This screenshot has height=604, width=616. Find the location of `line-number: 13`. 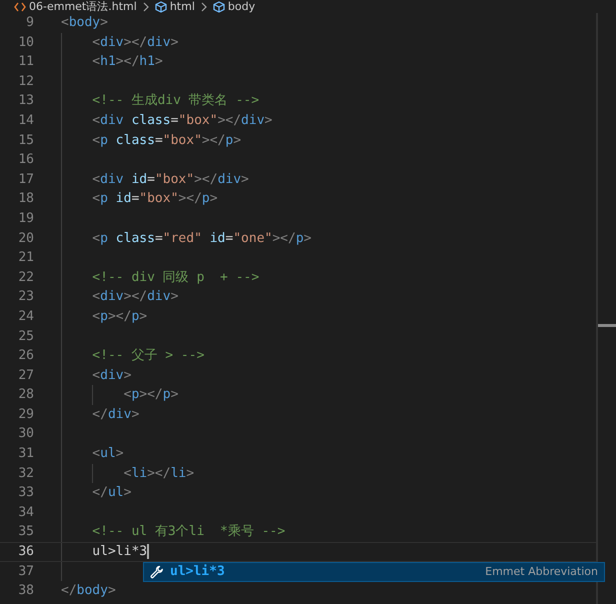

line-number: 13 is located at coordinates (25, 101).